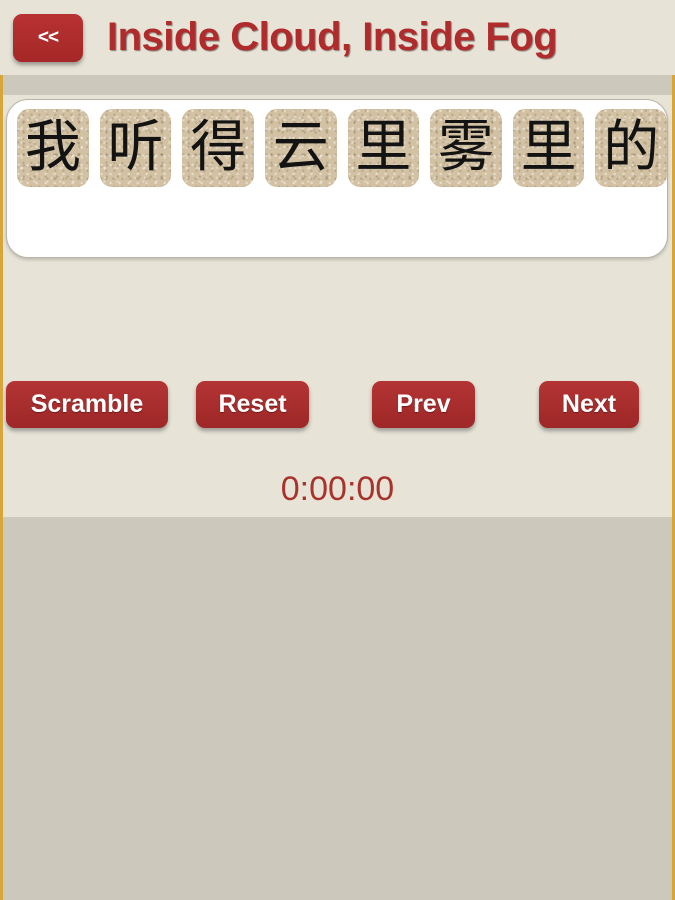 This screenshot has width=675, height=900. What do you see at coordinates (1, 487) in the screenshot?
I see `left-edge-strip` at bounding box center [1, 487].